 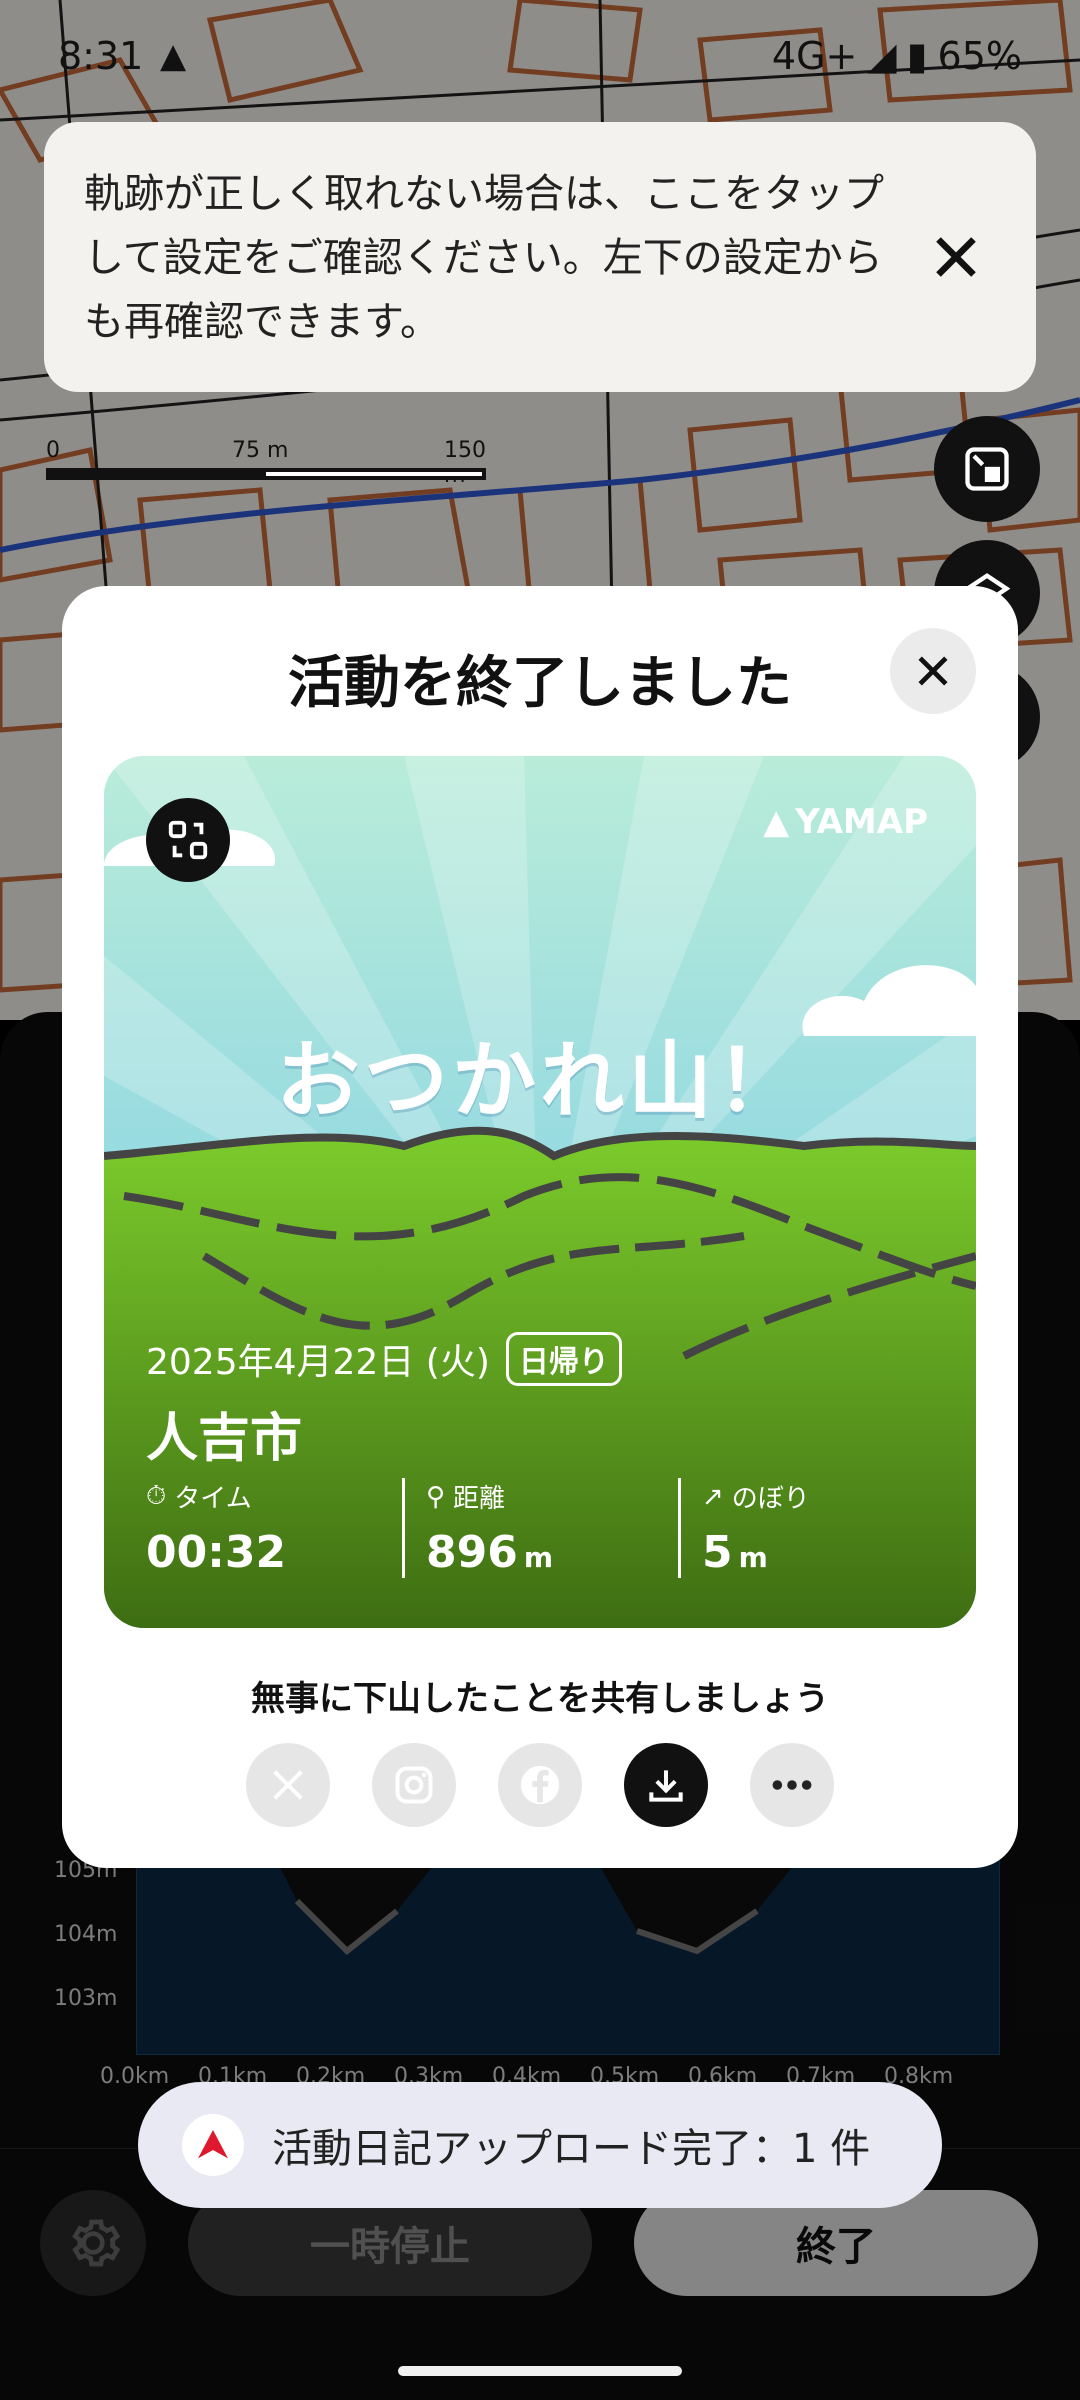 What do you see at coordinates (101, 56) in the screenshot?
I see `status-time: 8:31` at bounding box center [101, 56].